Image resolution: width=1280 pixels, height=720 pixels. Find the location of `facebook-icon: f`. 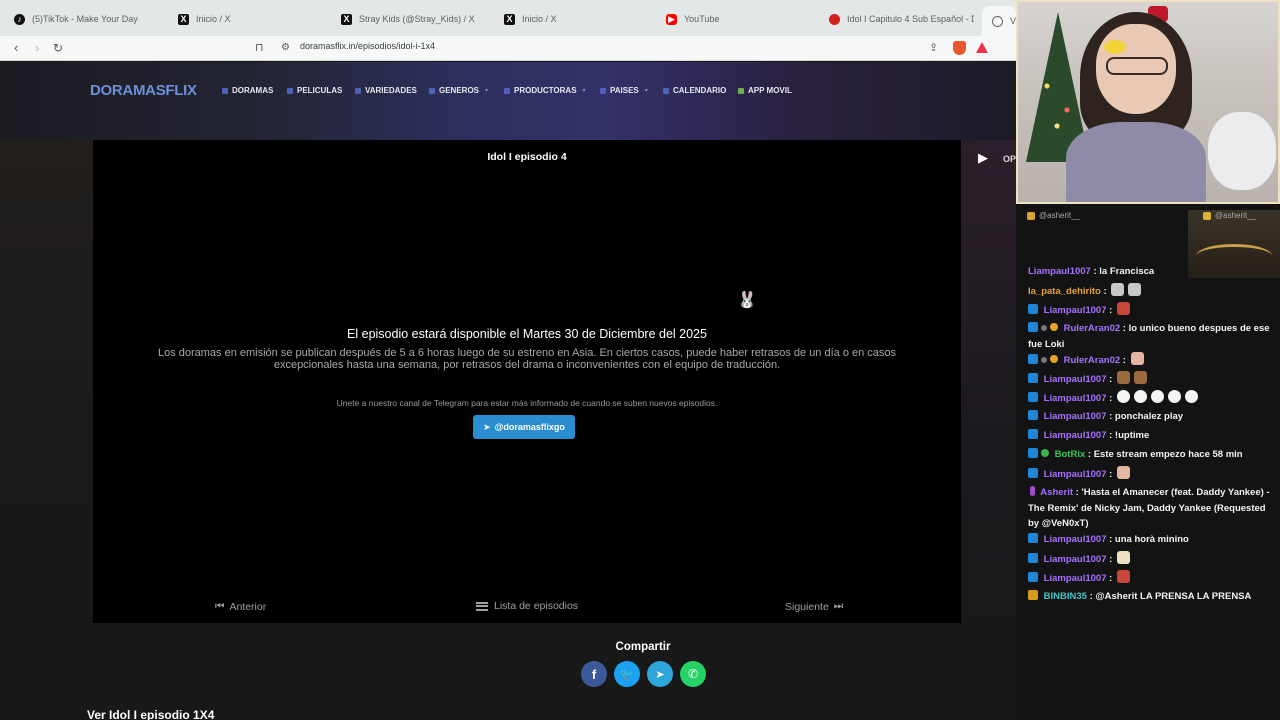

facebook-icon: f is located at coordinates (594, 674).